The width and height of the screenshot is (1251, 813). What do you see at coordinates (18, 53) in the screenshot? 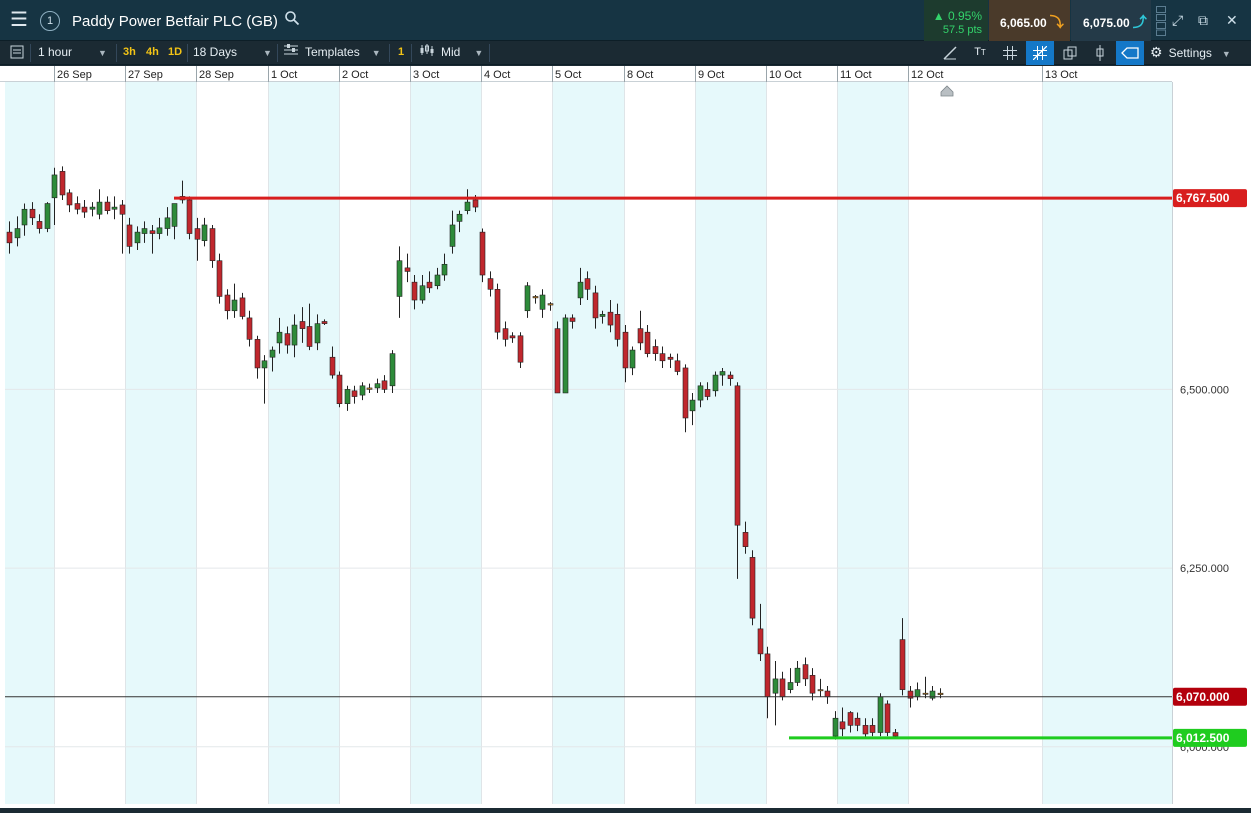
I see `layout-list-icon` at bounding box center [18, 53].